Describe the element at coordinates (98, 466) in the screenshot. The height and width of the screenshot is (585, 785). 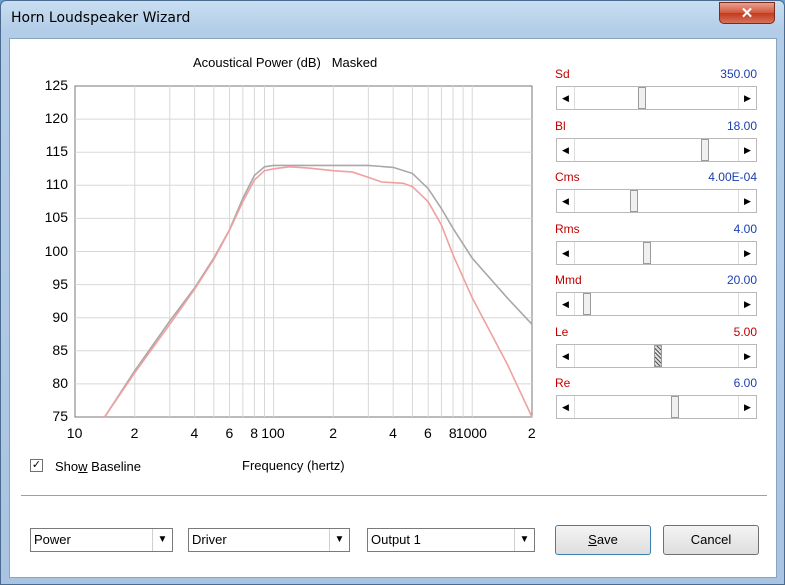
I see `show-baseline-label: Show Baseline` at that location.